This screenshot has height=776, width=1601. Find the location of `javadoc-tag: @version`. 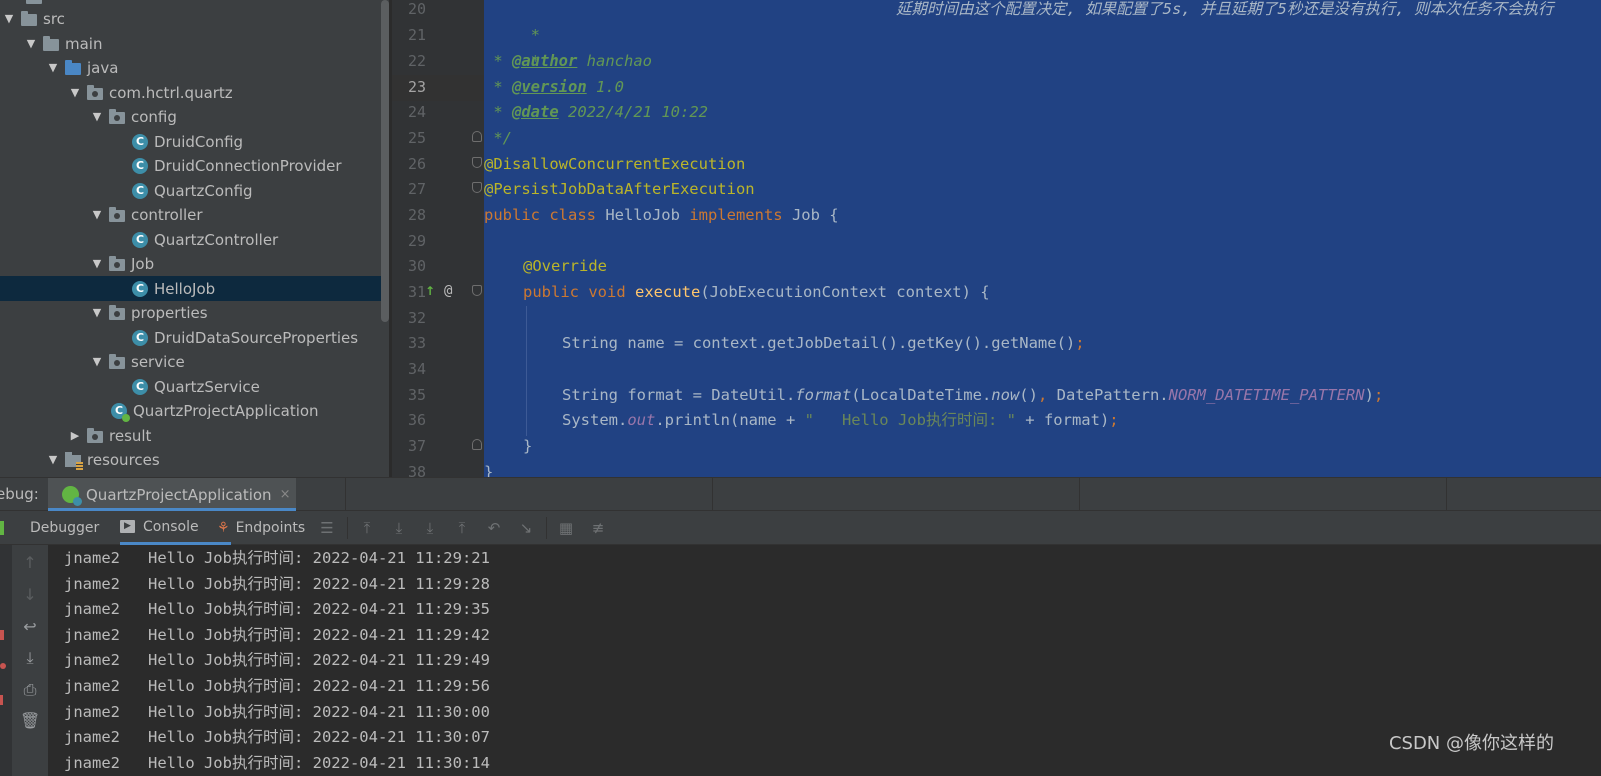

javadoc-tag: @version is located at coordinates (549, 87).